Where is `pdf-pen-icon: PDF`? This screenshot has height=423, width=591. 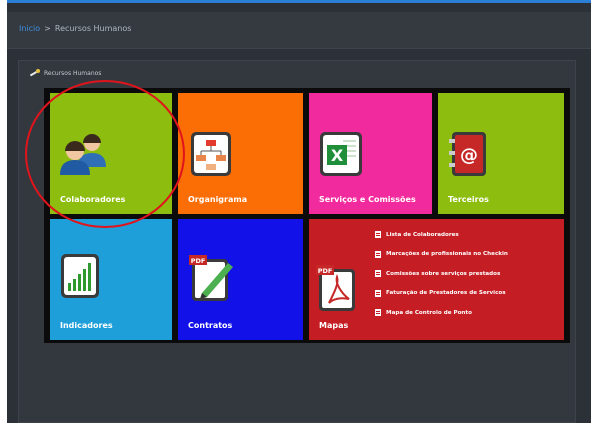 pdf-pen-icon: PDF is located at coordinates (211, 278).